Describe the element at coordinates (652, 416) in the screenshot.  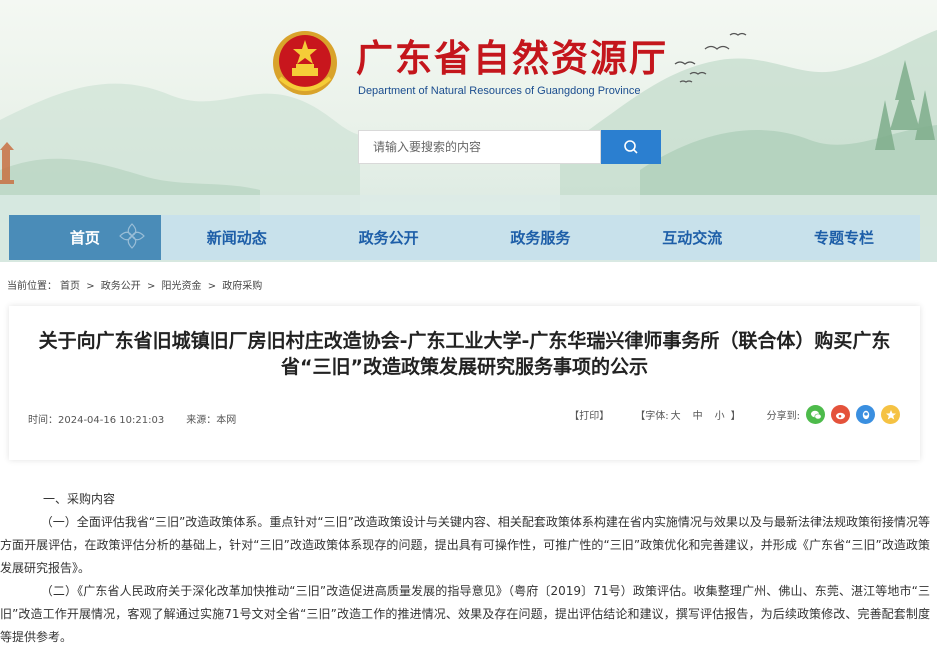
I see `font-size-label: 【字体:` at that location.